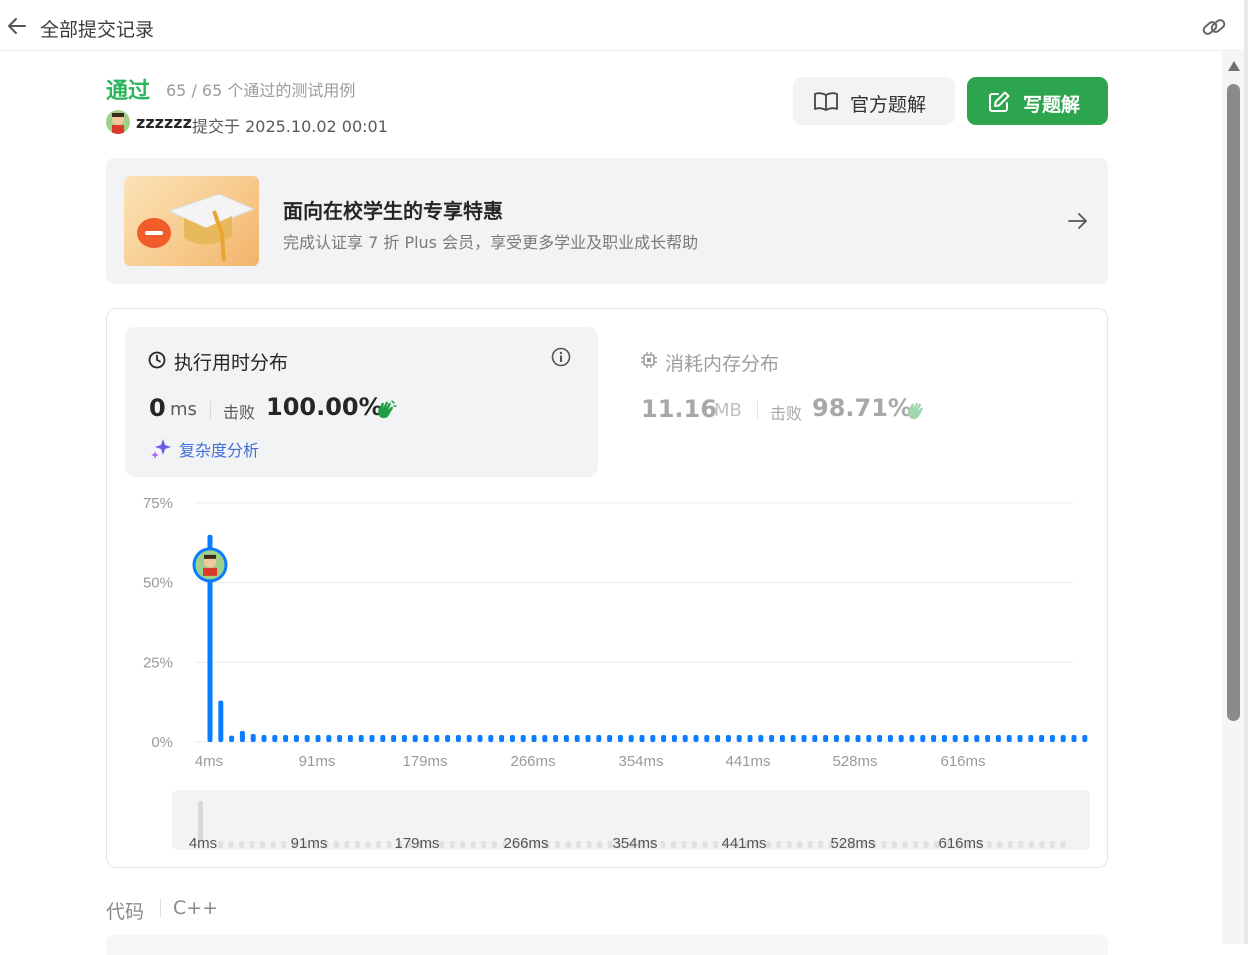 Image resolution: width=1248 pixels, height=955 pixels. I want to click on code-language: C++, so click(196, 908).